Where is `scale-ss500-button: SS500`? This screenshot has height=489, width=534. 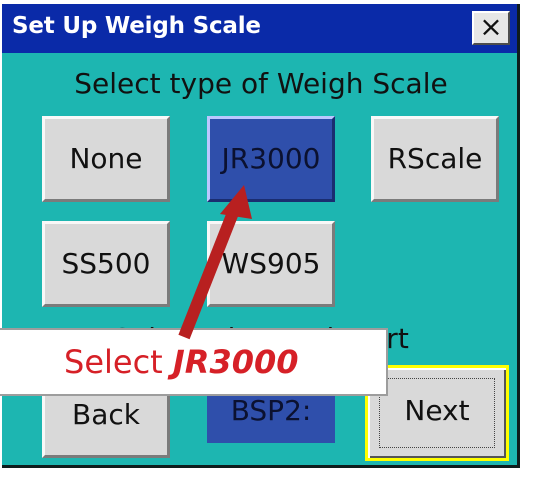
scale-ss500-button: SS500 is located at coordinates (106, 264).